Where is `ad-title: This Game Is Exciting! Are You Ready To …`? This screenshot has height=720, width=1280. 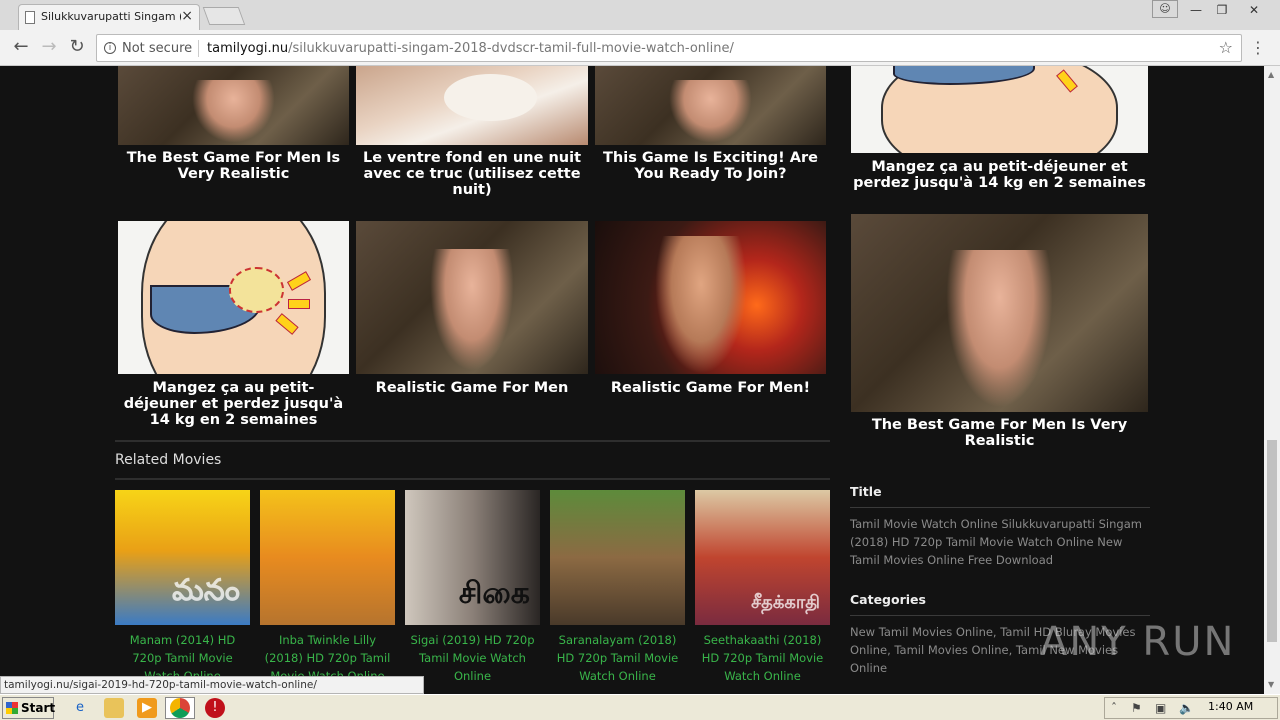 ad-title: This Game Is Exciting! Are You Ready To … is located at coordinates (710, 166).